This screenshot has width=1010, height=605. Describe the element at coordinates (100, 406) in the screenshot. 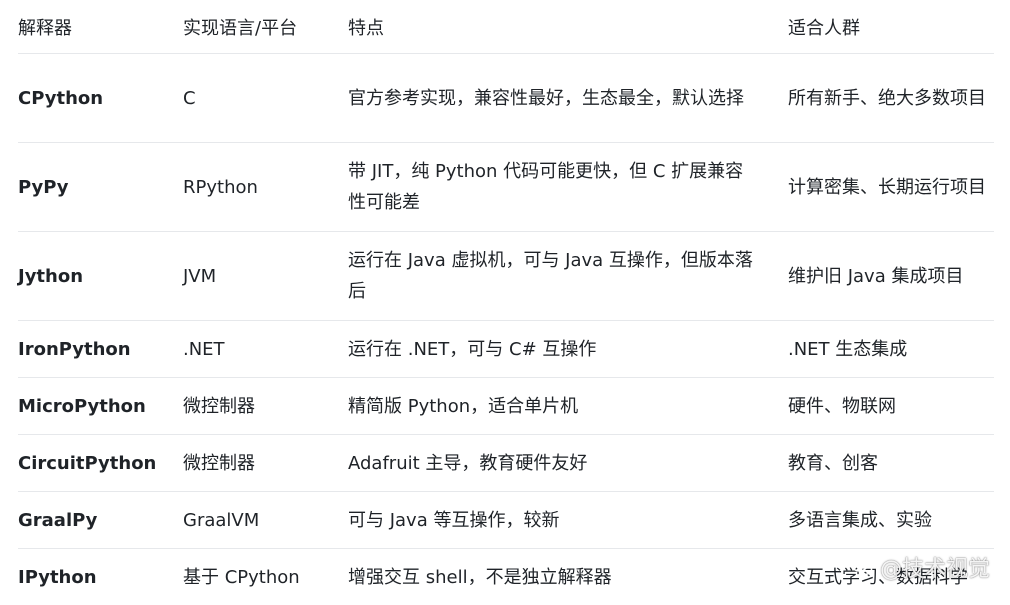

I see `interpreter-name: MicroPython` at that location.